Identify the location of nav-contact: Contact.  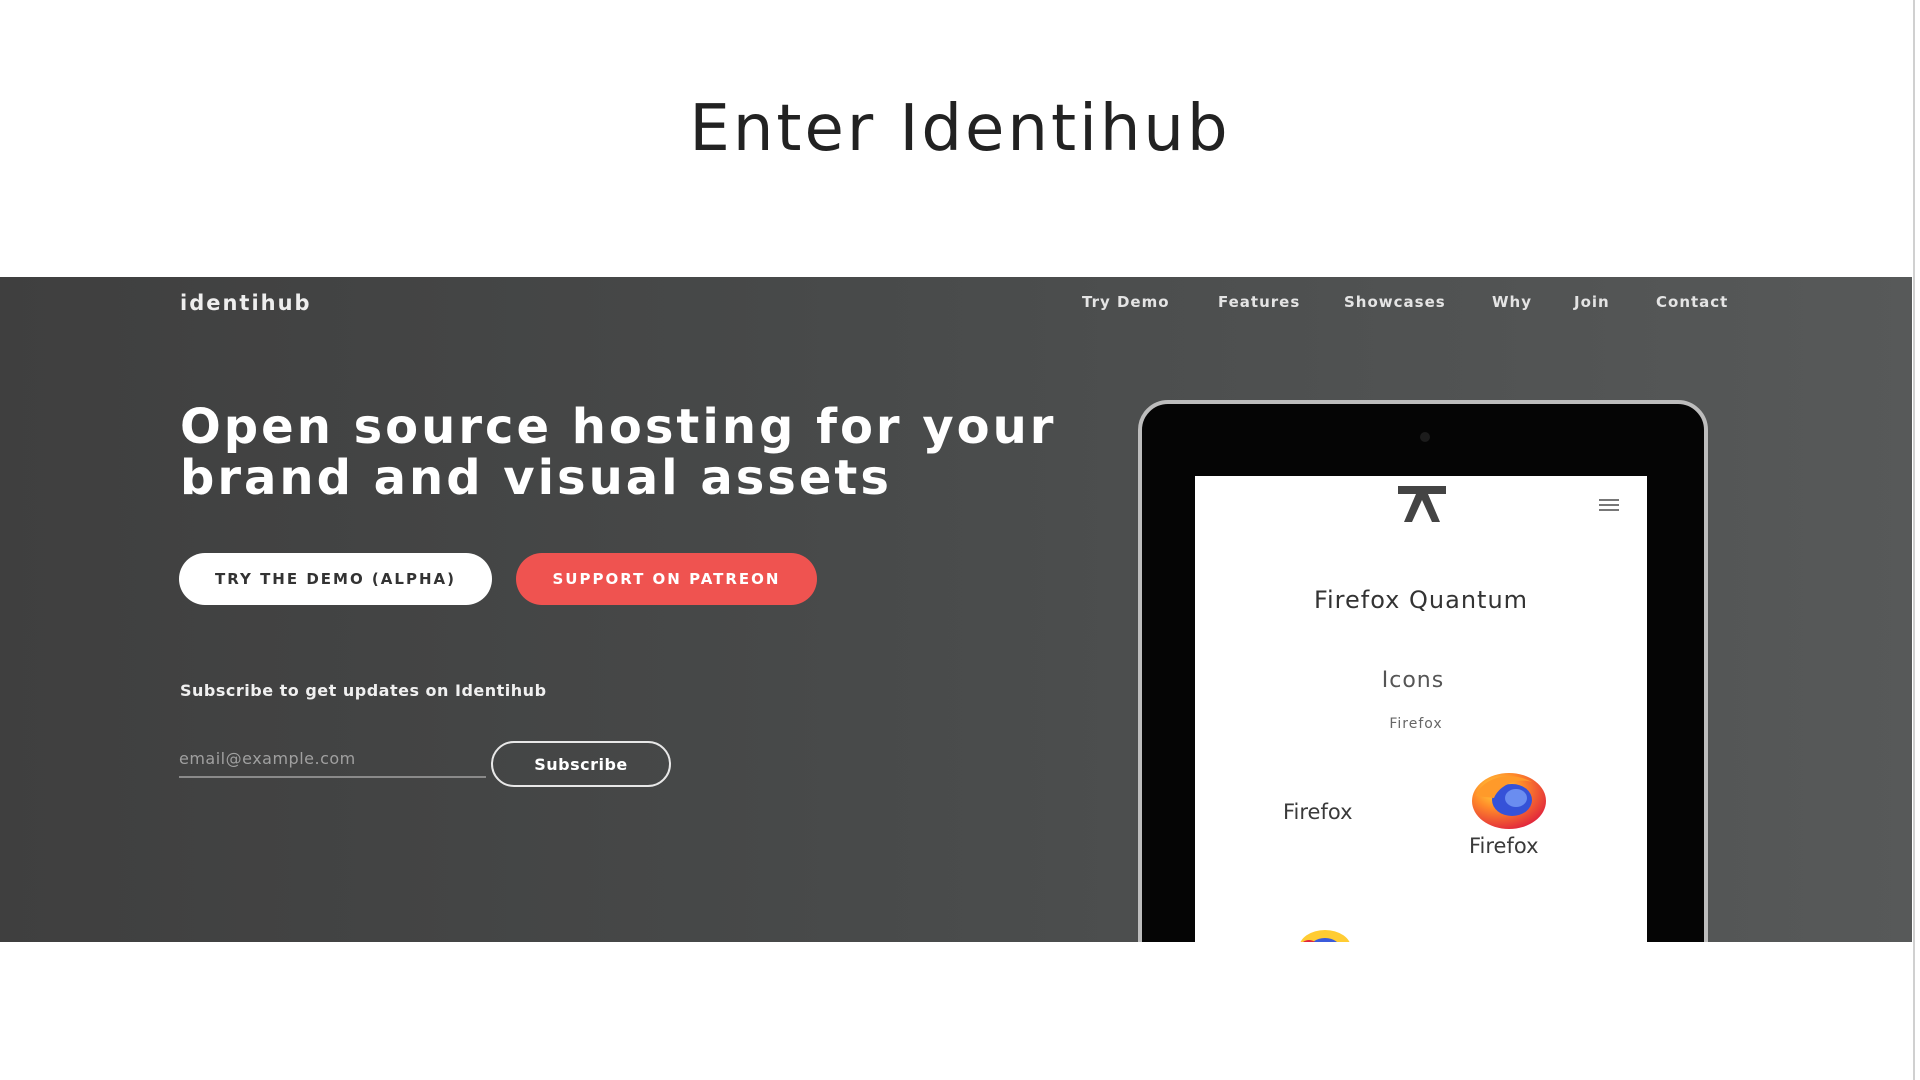
(1692, 302).